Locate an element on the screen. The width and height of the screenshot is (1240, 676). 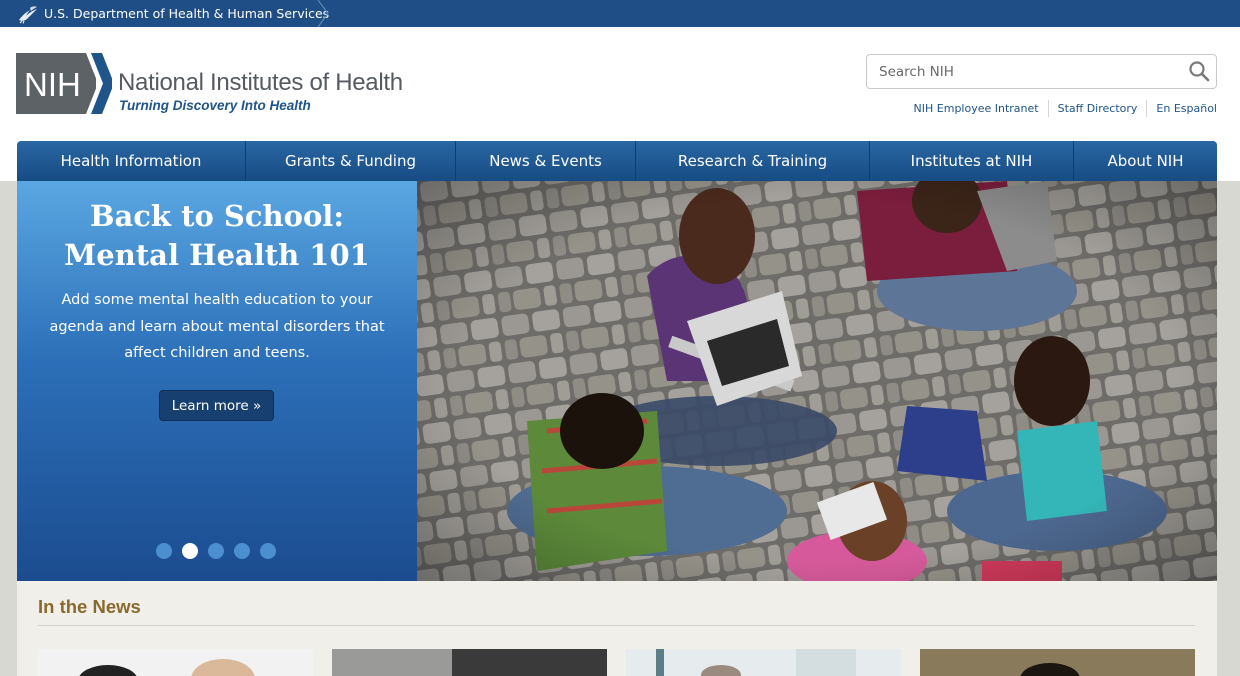
hhs-chevron-icon is located at coordinates (323, 13).